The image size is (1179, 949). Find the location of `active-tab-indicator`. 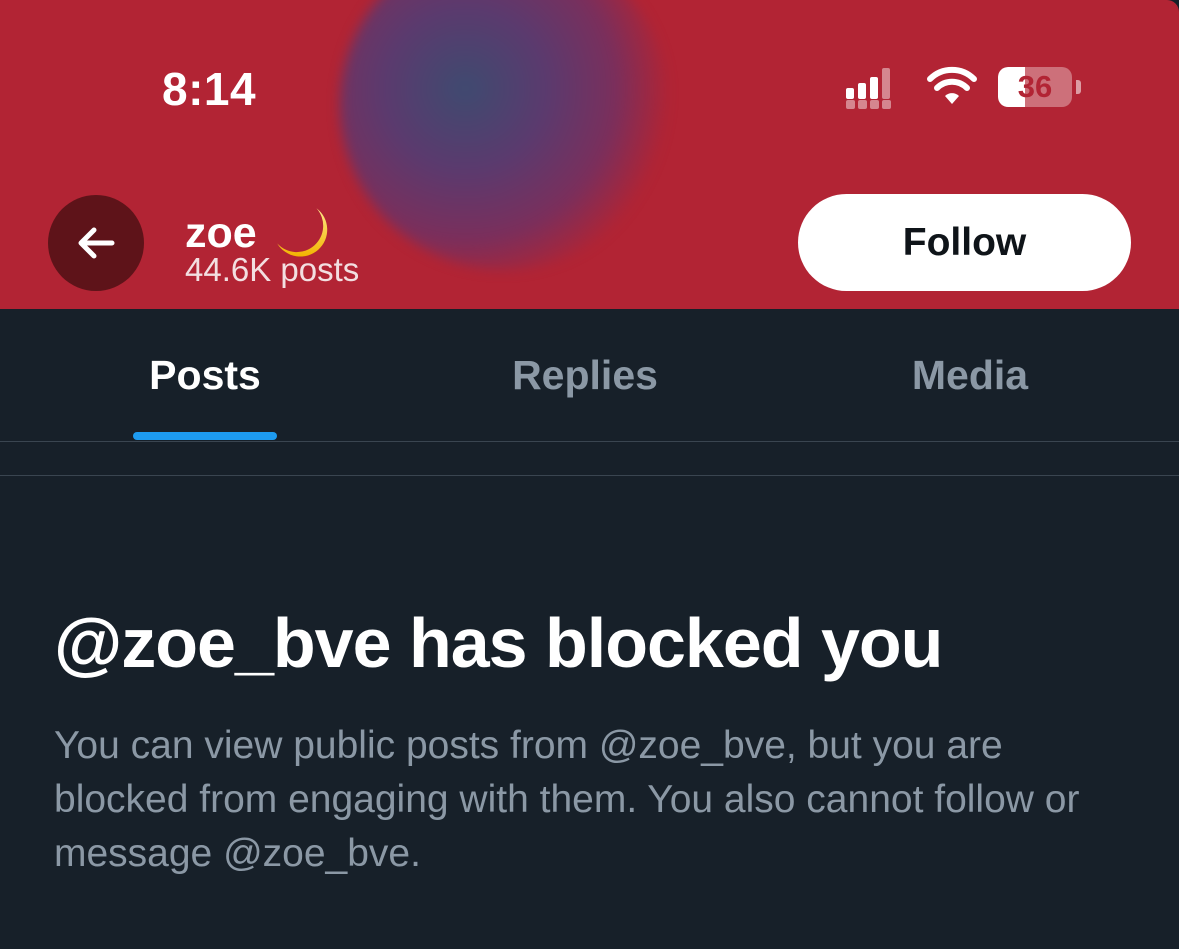

active-tab-indicator is located at coordinates (205, 436).